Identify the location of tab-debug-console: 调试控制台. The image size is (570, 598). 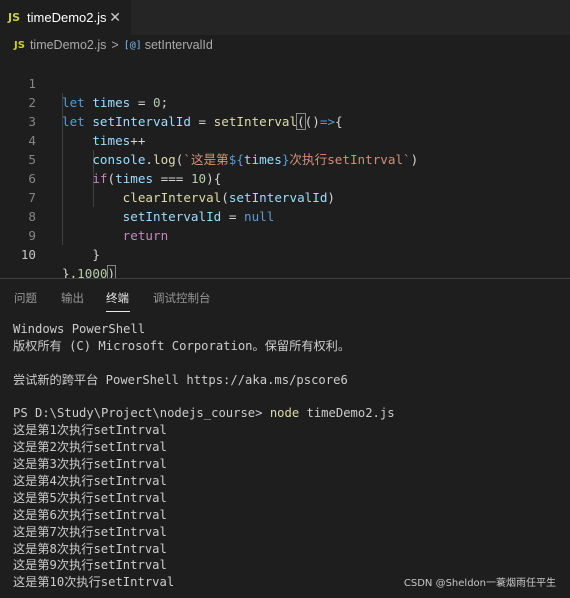
(182, 298).